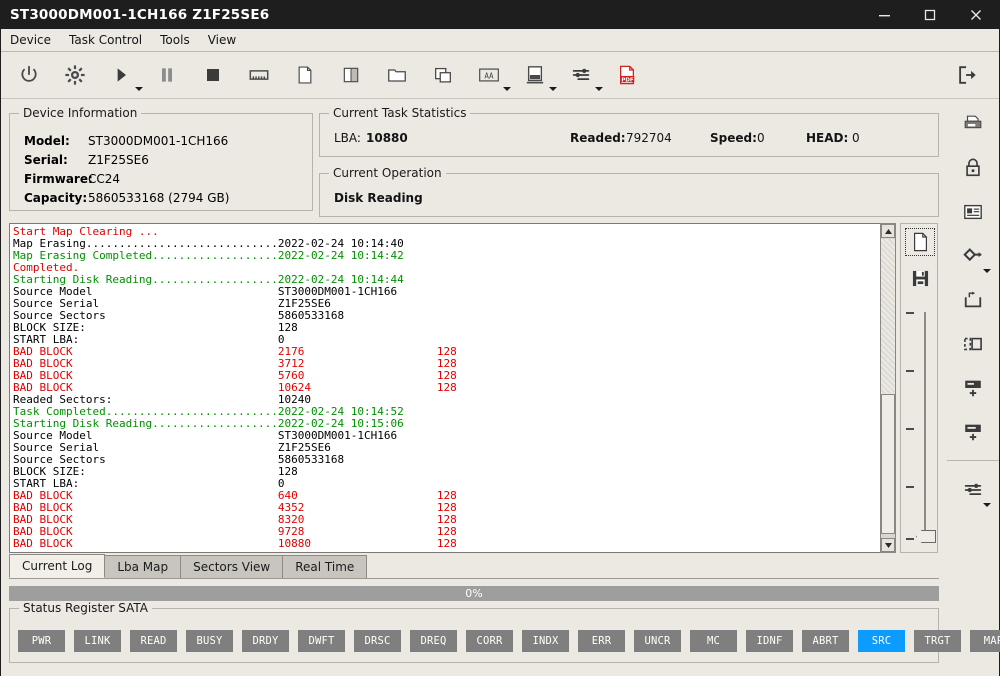 The image size is (1000, 676). Describe the element at coordinates (973, 432) in the screenshot. I see `add-bar-button` at that location.